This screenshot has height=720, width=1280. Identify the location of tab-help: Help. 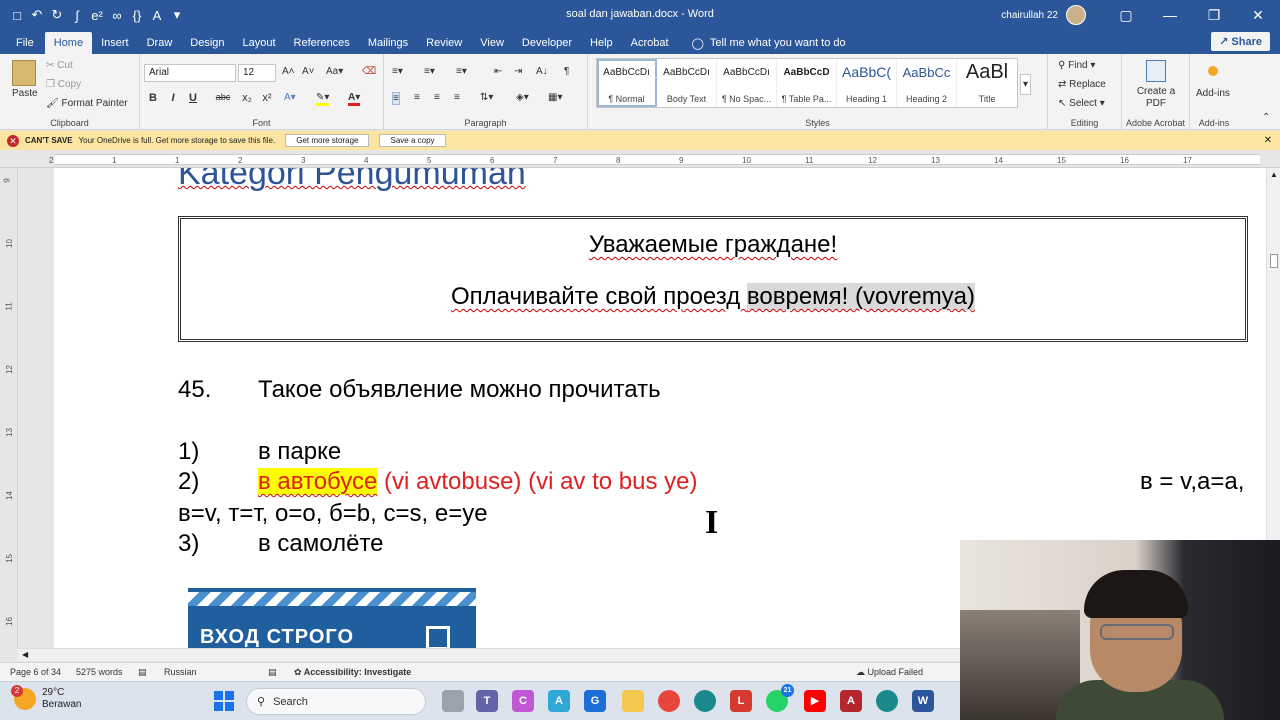
(601, 43).